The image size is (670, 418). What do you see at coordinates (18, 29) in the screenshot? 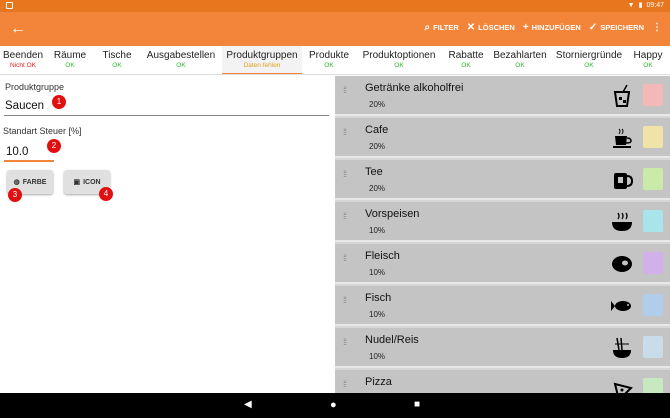
I see `arrow-left-icon: ←` at bounding box center [18, 29].